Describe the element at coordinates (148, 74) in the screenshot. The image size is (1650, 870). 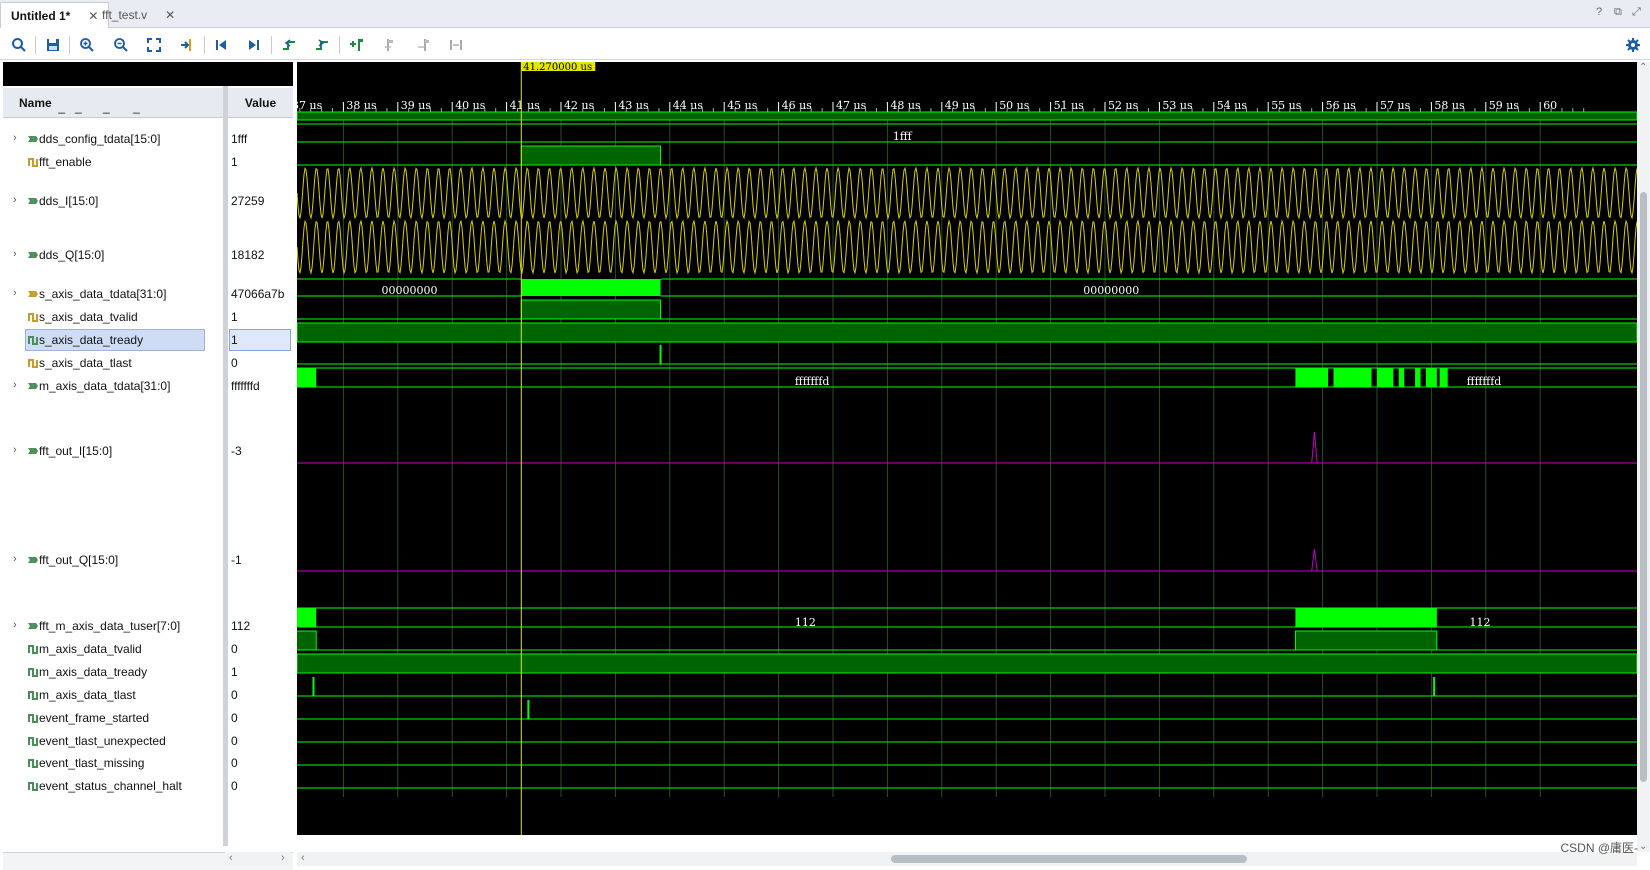
I see `header-spacer` at that location.